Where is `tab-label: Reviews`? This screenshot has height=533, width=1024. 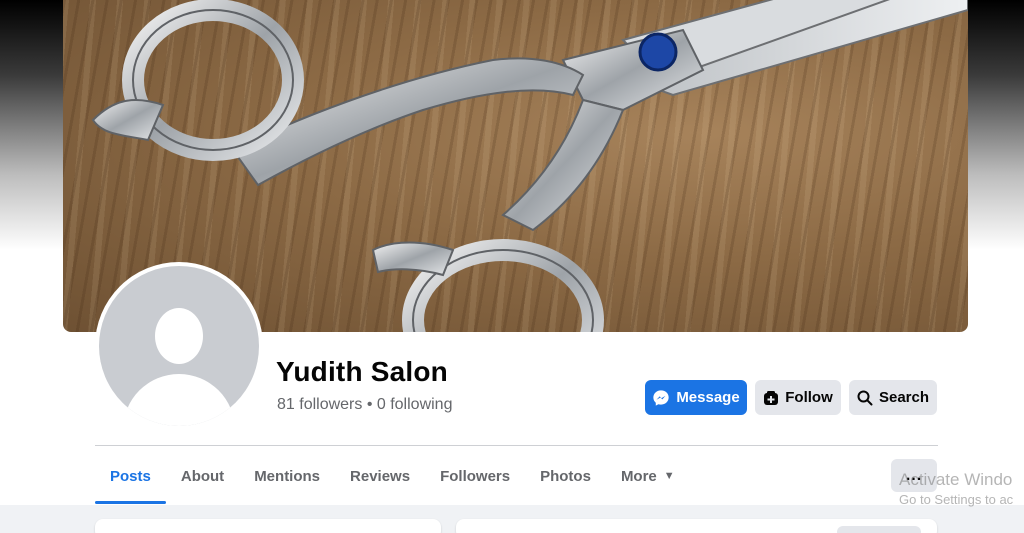 tab-label: Reviews is located at coordinates (380, 476).